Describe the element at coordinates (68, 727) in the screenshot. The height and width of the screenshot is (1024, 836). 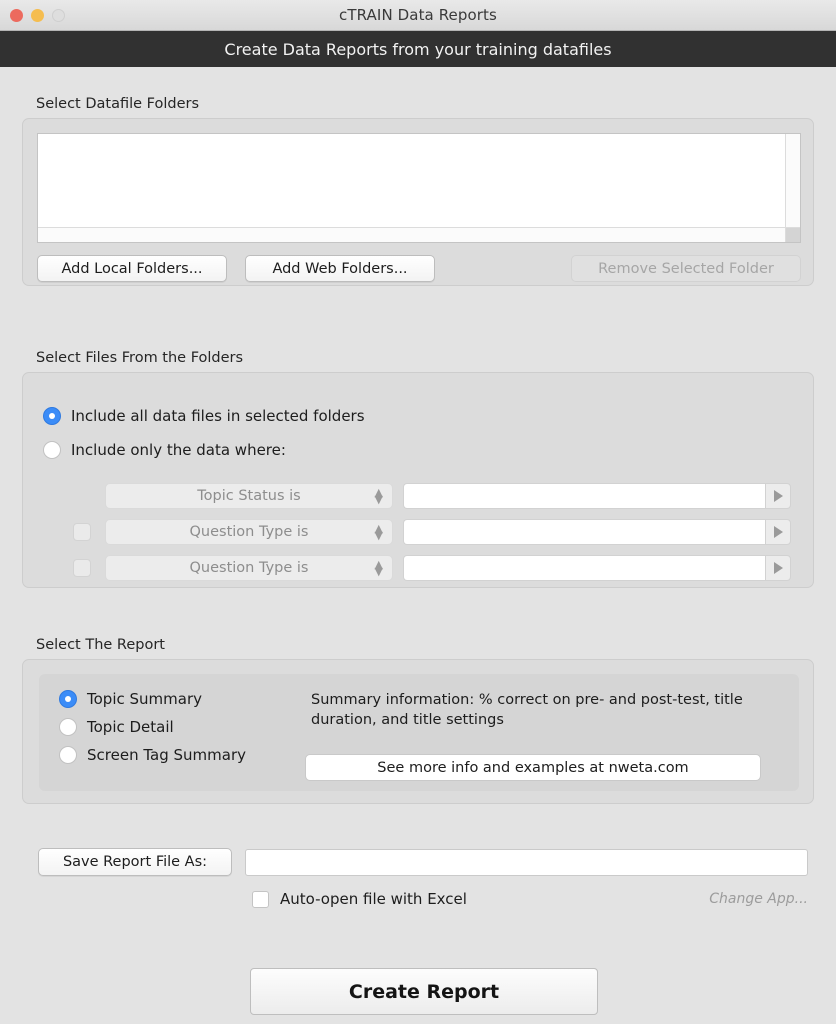
I see `radio-topic-detail-icon` at that location.